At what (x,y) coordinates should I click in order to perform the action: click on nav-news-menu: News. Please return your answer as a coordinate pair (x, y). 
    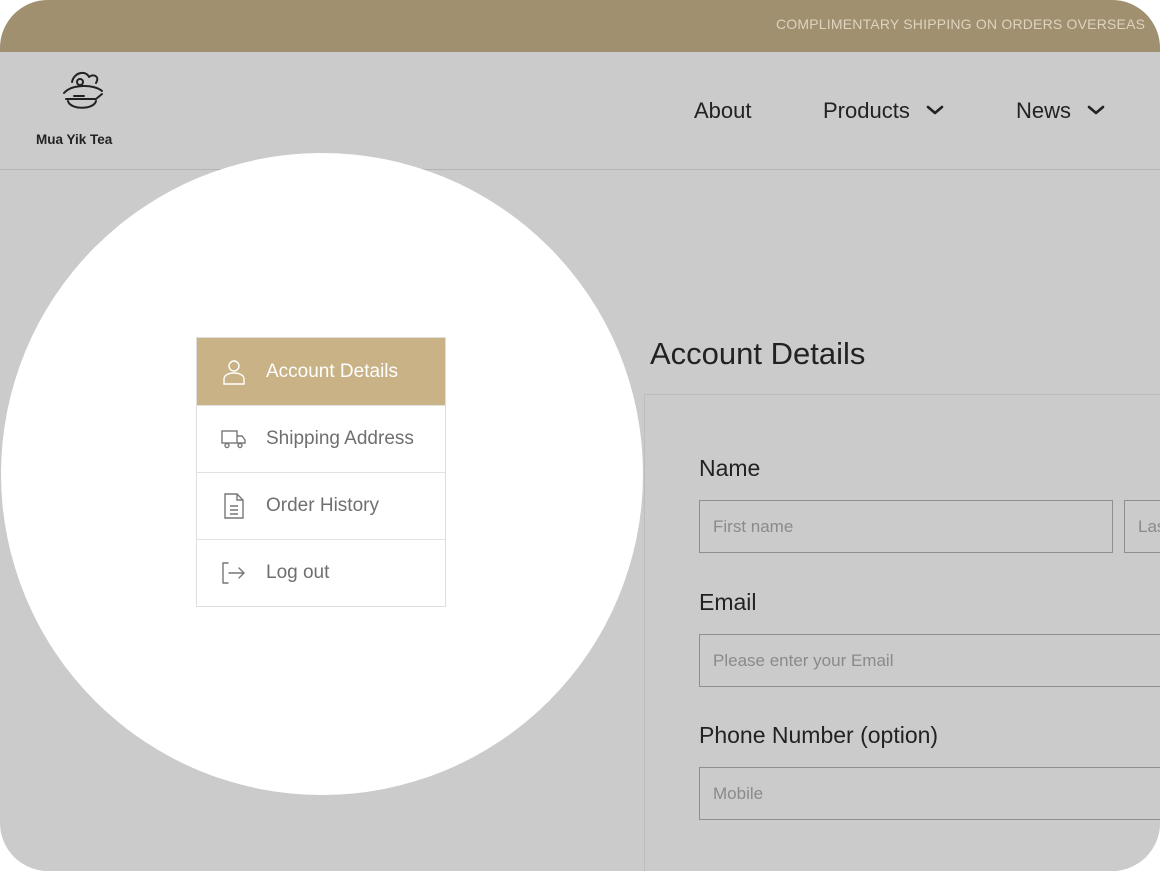
    Looking at the image, I should click on (1060, 111).